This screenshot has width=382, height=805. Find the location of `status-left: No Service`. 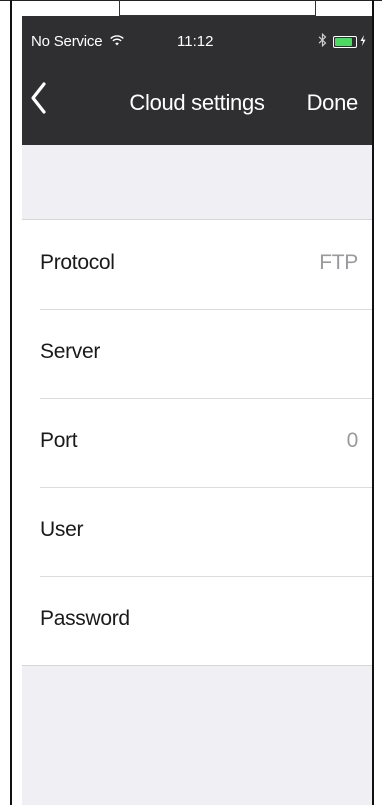

status-left: No Service is located at coordinates (78, 41).